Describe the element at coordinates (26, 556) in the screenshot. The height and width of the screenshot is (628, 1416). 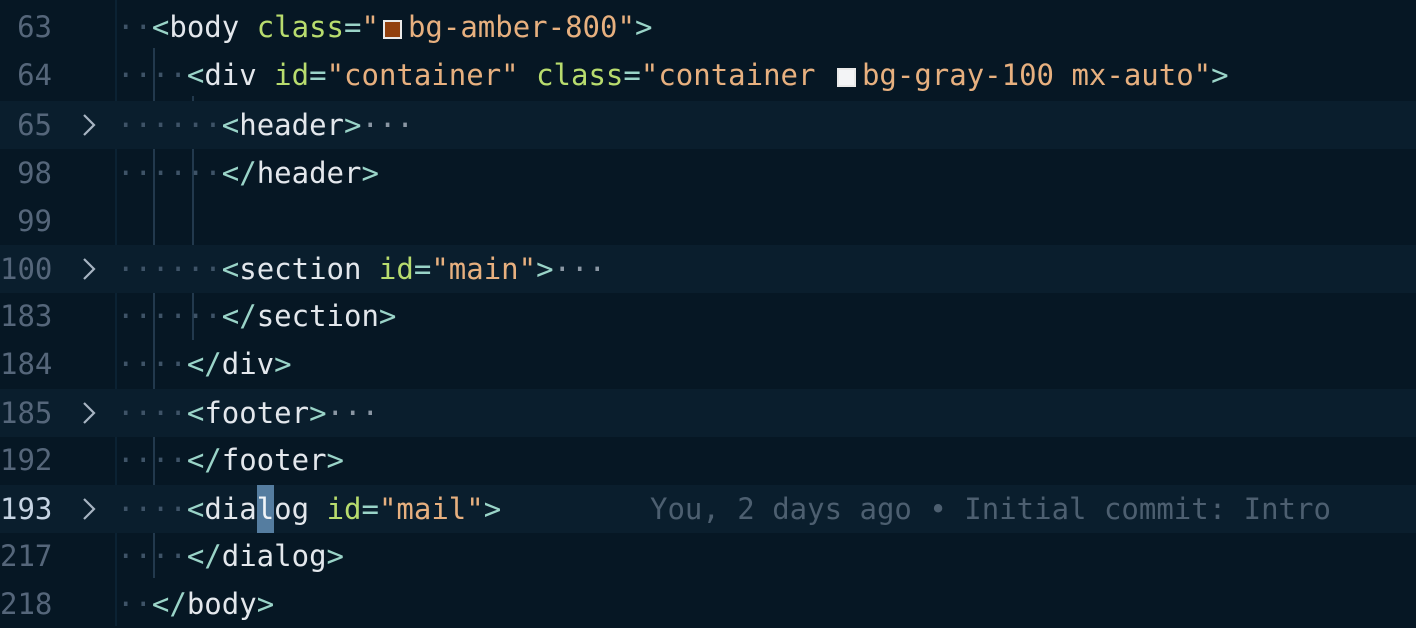
I see `line-number: 217` at that location.